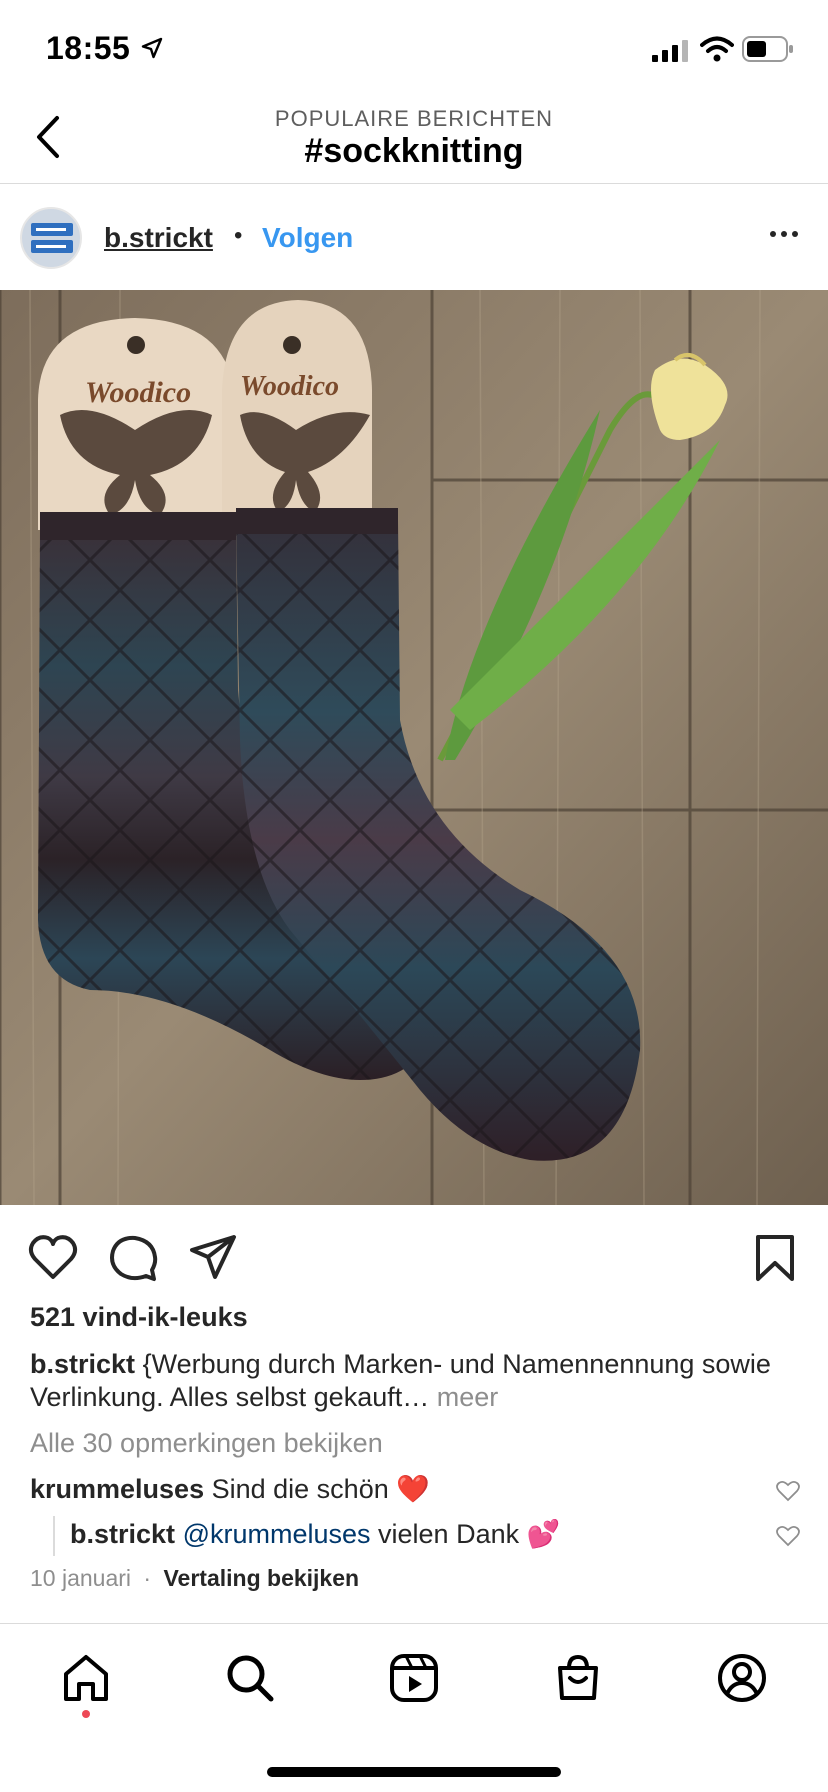 The width and height of the screenshot is (828, 1792). Describe the element at coordinates (300, 1489) in the screenshot. I see `comment-text: Sind die schön` at that location.